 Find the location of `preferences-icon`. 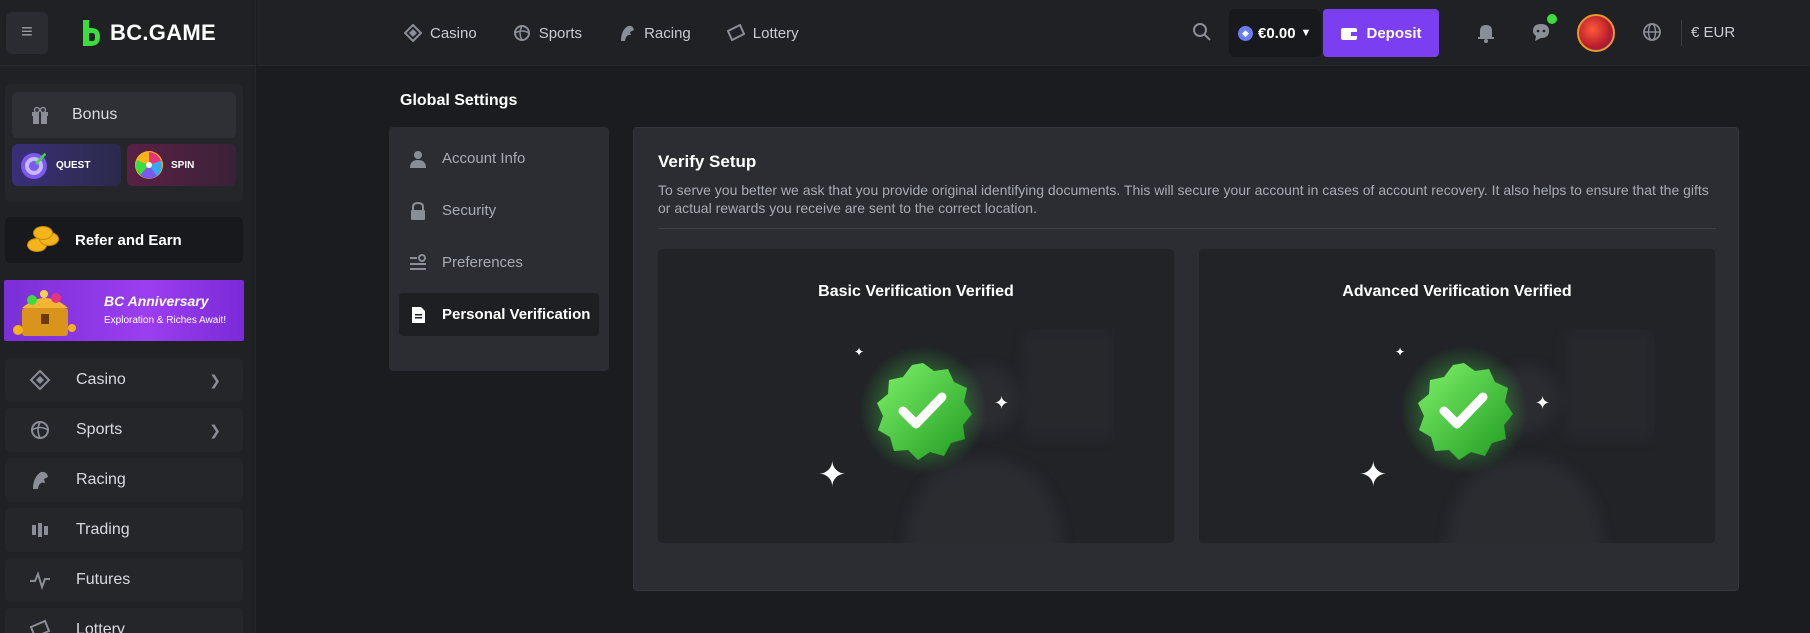

preferences-icon is located at coordinates (418, 261).